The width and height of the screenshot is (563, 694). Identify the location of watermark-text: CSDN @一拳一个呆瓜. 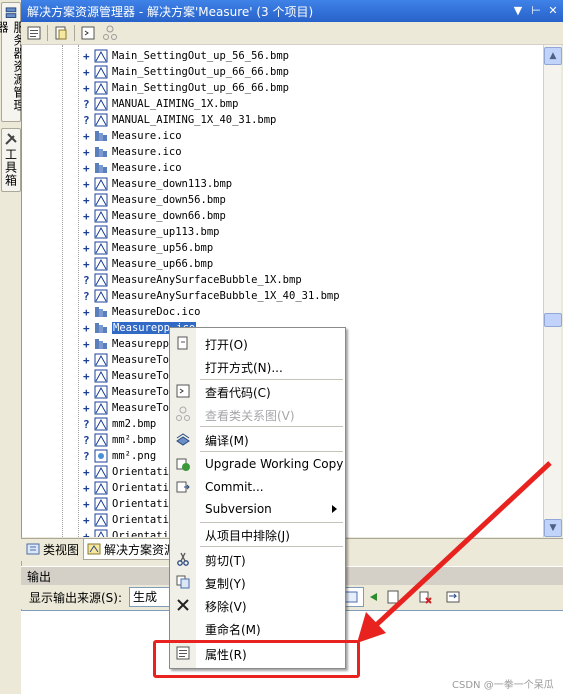
(503, 685).